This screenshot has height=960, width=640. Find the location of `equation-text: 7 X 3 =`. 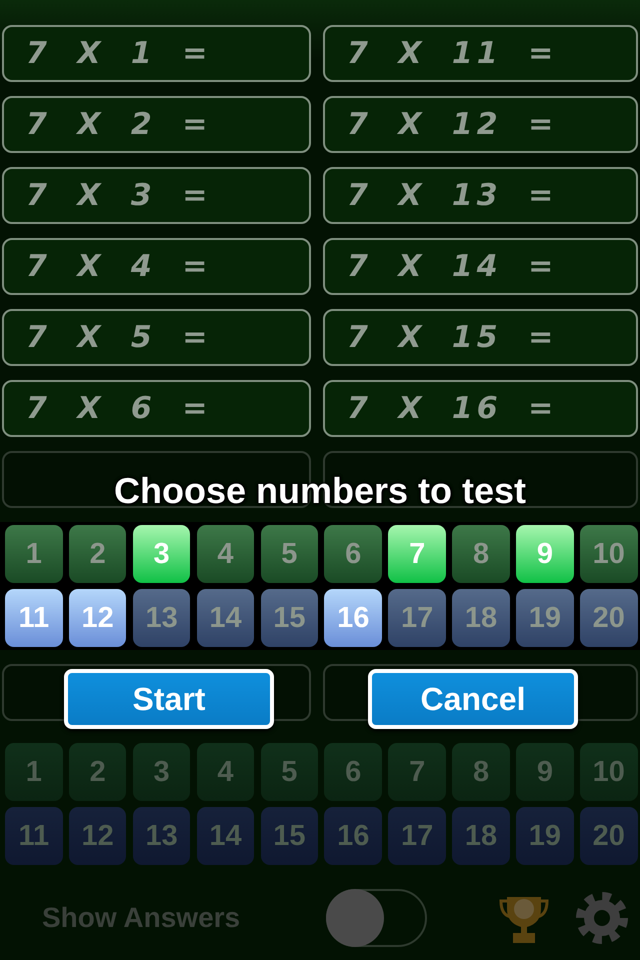

equation-text: 7 X 3 = is located at coordinates (119, 195).